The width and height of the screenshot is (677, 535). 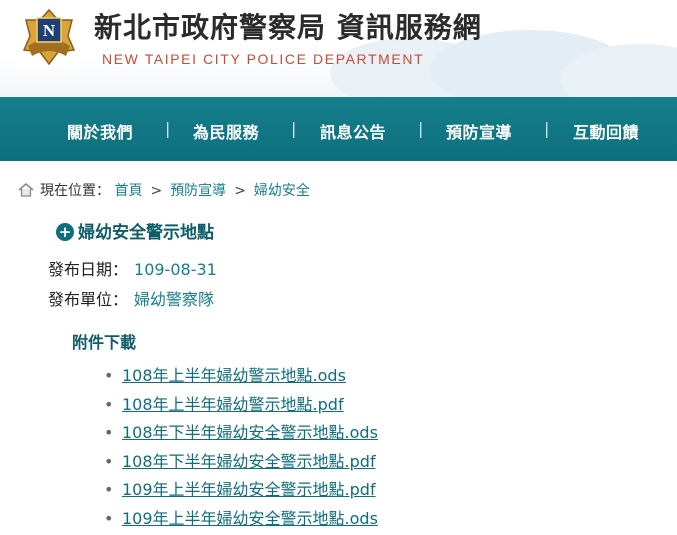 What do you see at coordinates (249, 461) in the screenshot?
I see `attachment-link: 108年下半年婦幼安全警示地點.pdf` at bounding box center [249, 461].